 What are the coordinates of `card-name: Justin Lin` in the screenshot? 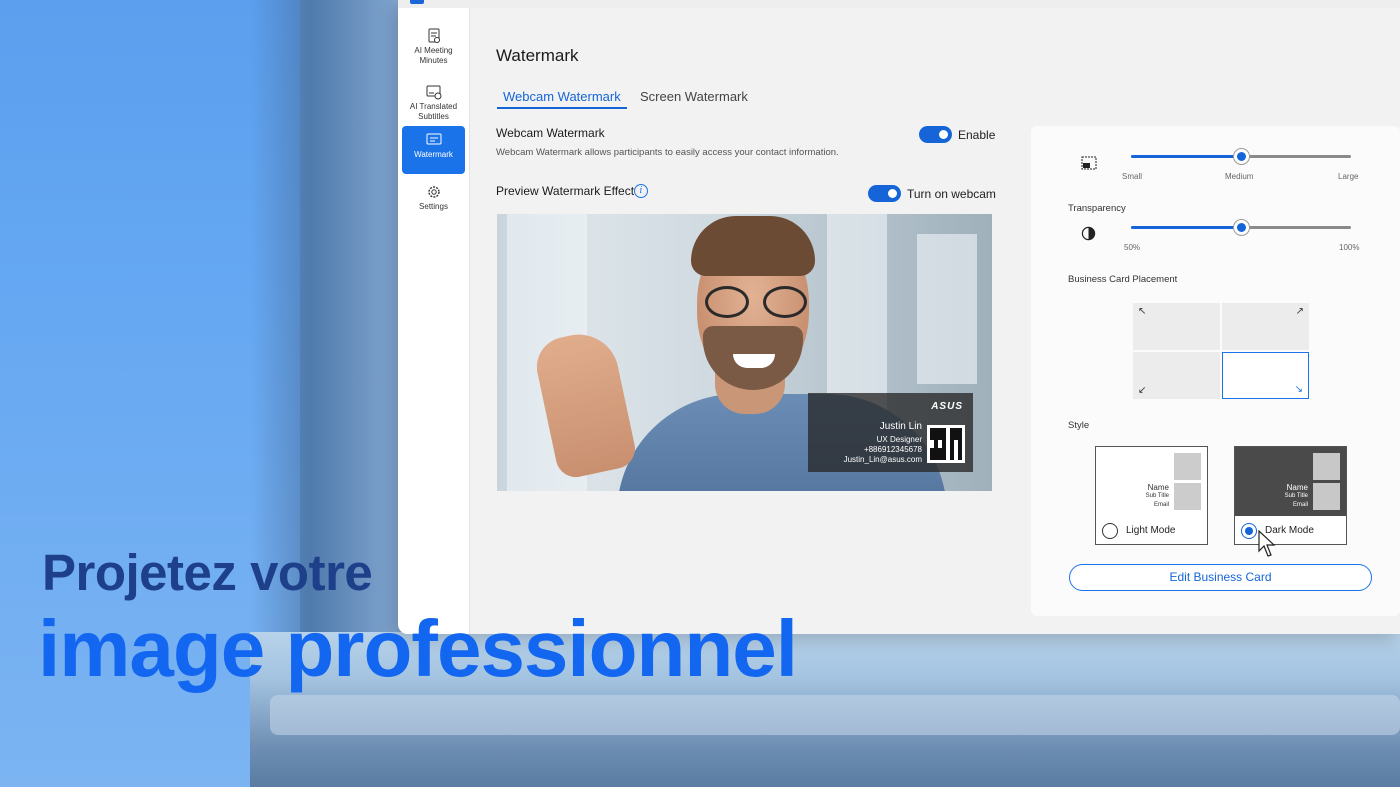 It's located at (900, 426).